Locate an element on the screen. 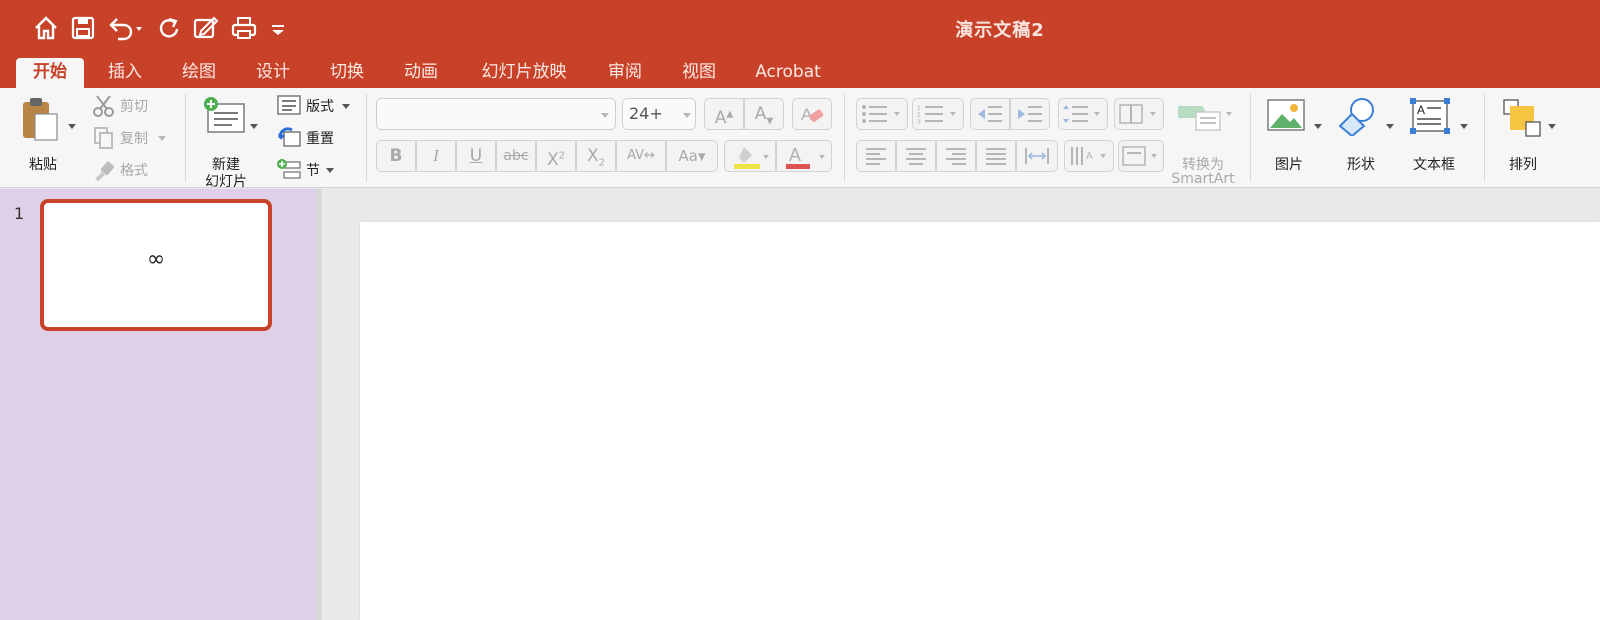  numbered-list-icon: 1 2 3 is located at coordinates (936, 115).